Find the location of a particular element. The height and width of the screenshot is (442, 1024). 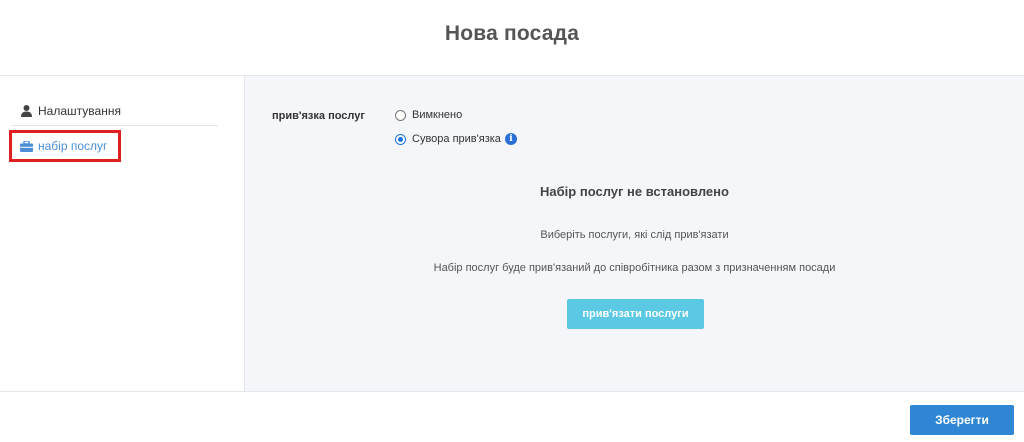

bind-services-button: прив'язати послуги is located at coordinates (635, 314).